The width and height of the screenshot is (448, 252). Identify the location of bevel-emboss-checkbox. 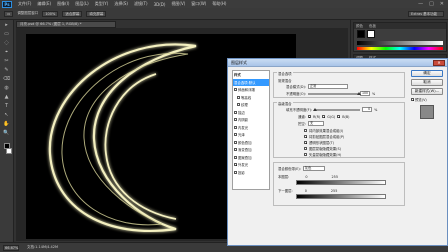
(235, 90).